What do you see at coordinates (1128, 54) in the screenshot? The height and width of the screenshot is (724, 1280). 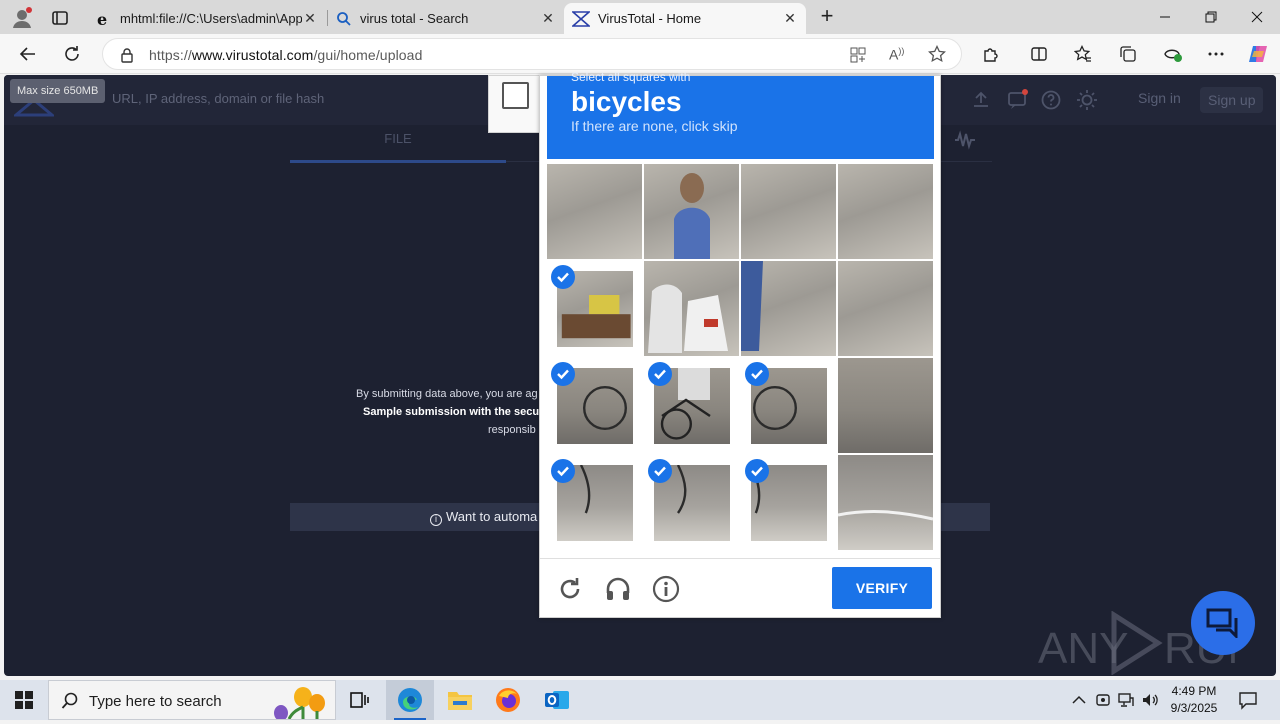 I see `collections-icon` at bounding box center [1128, 54].